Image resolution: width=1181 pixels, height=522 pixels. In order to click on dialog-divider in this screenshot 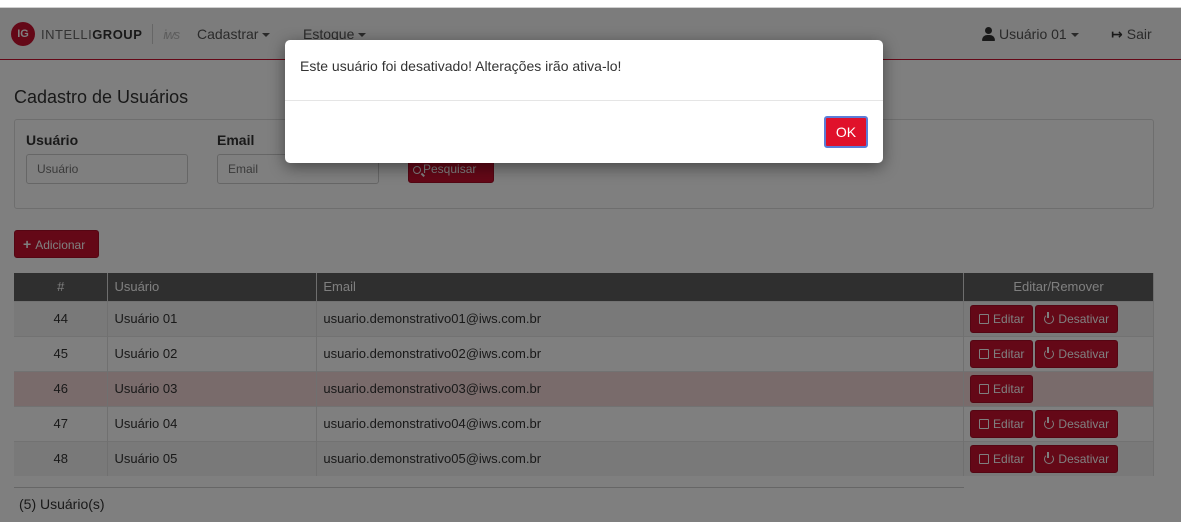, I will do `click(584, 100)`.